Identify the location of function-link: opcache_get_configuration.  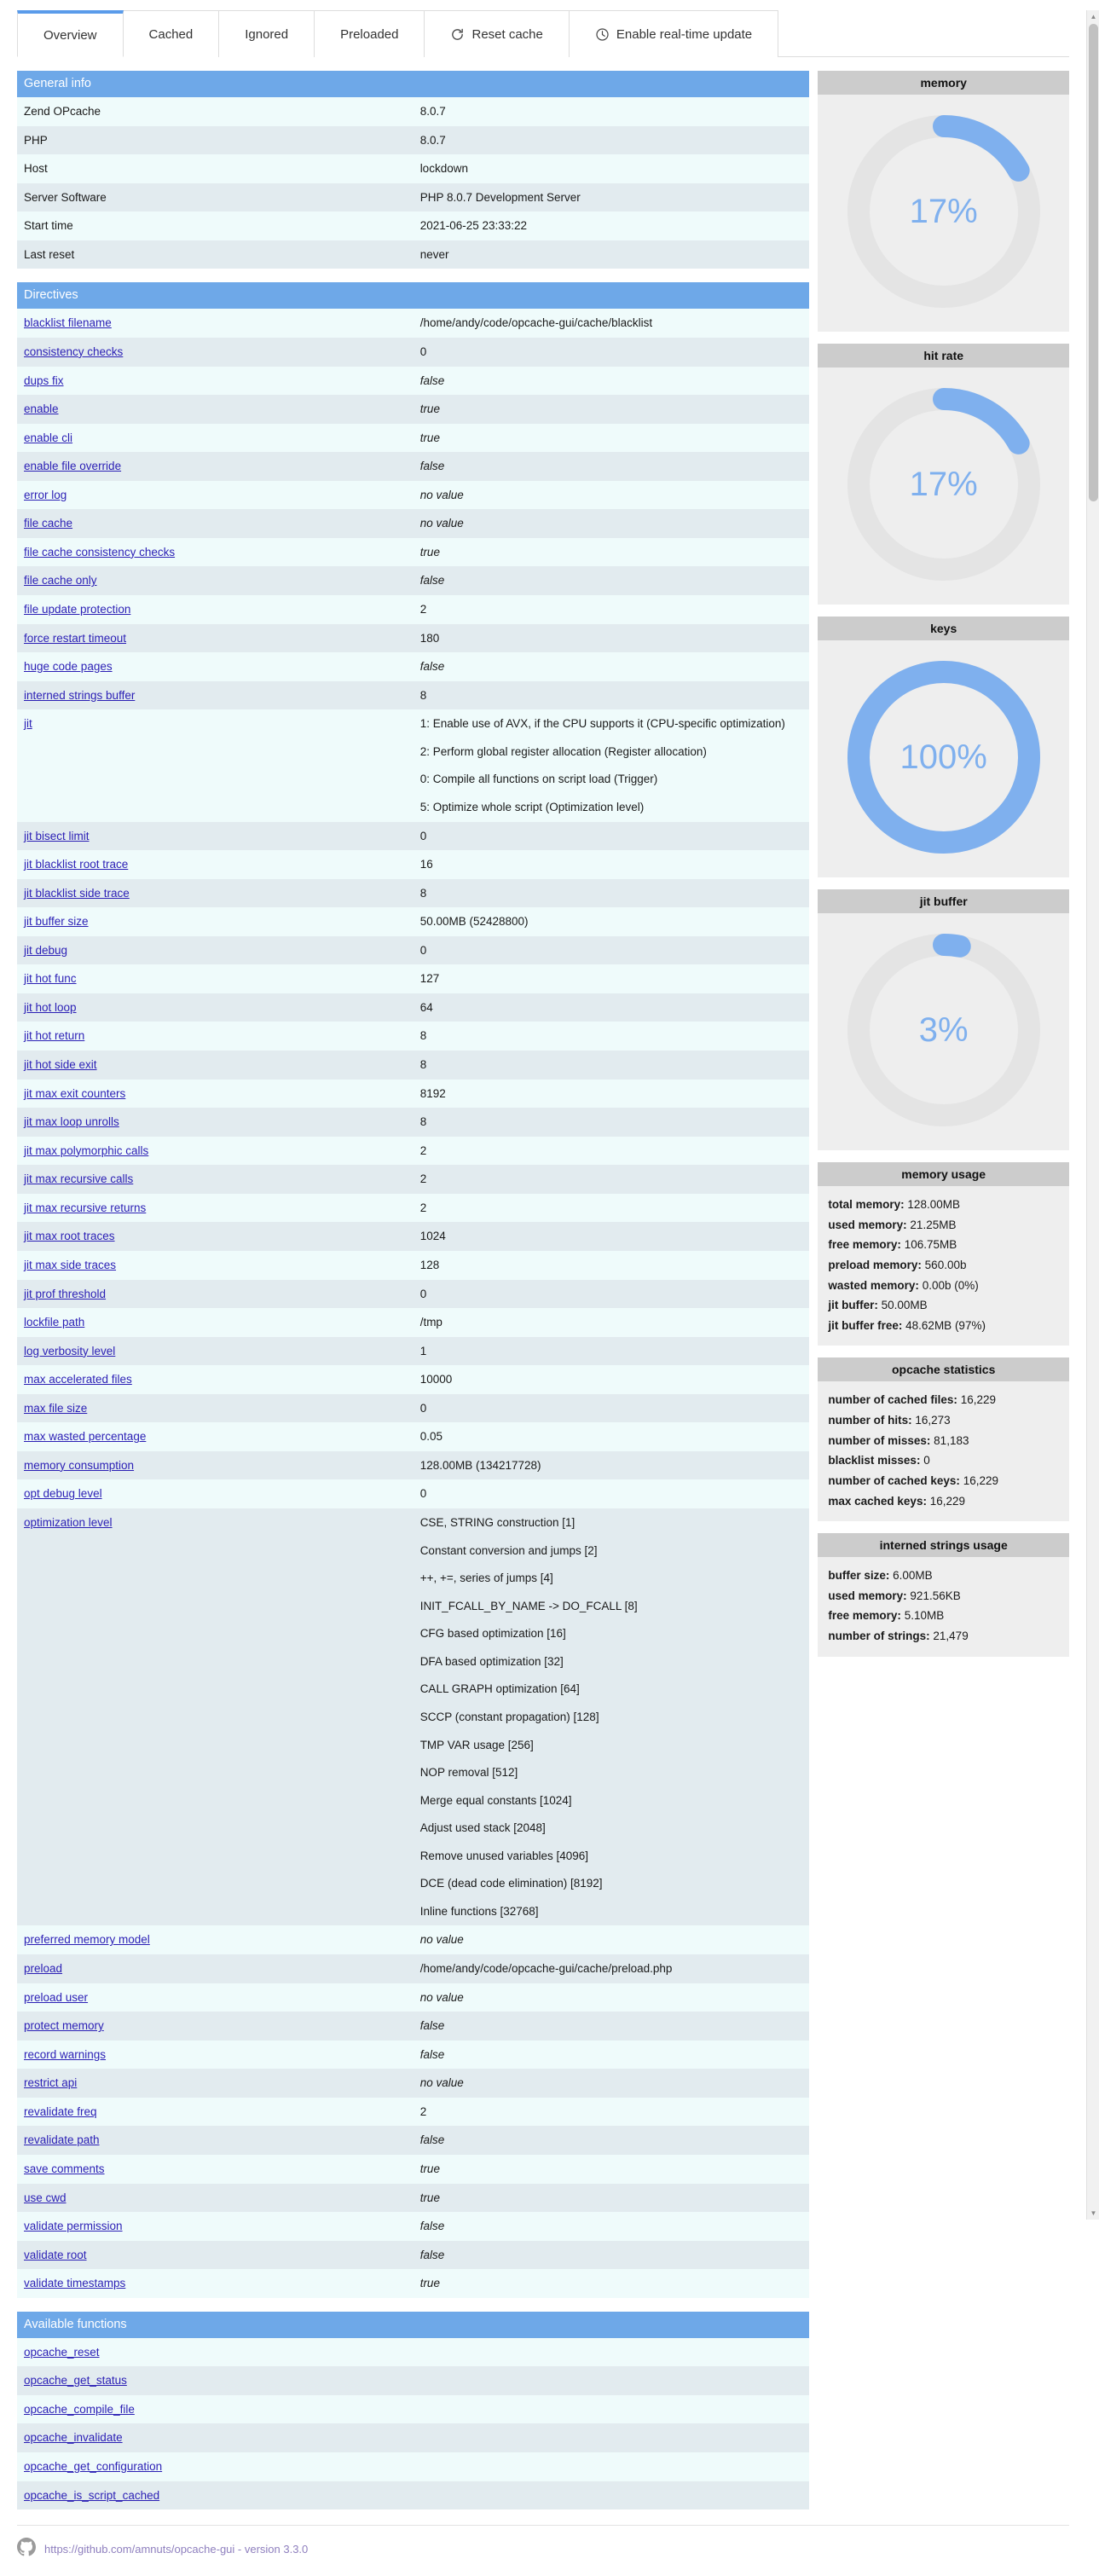
(93, 2467).